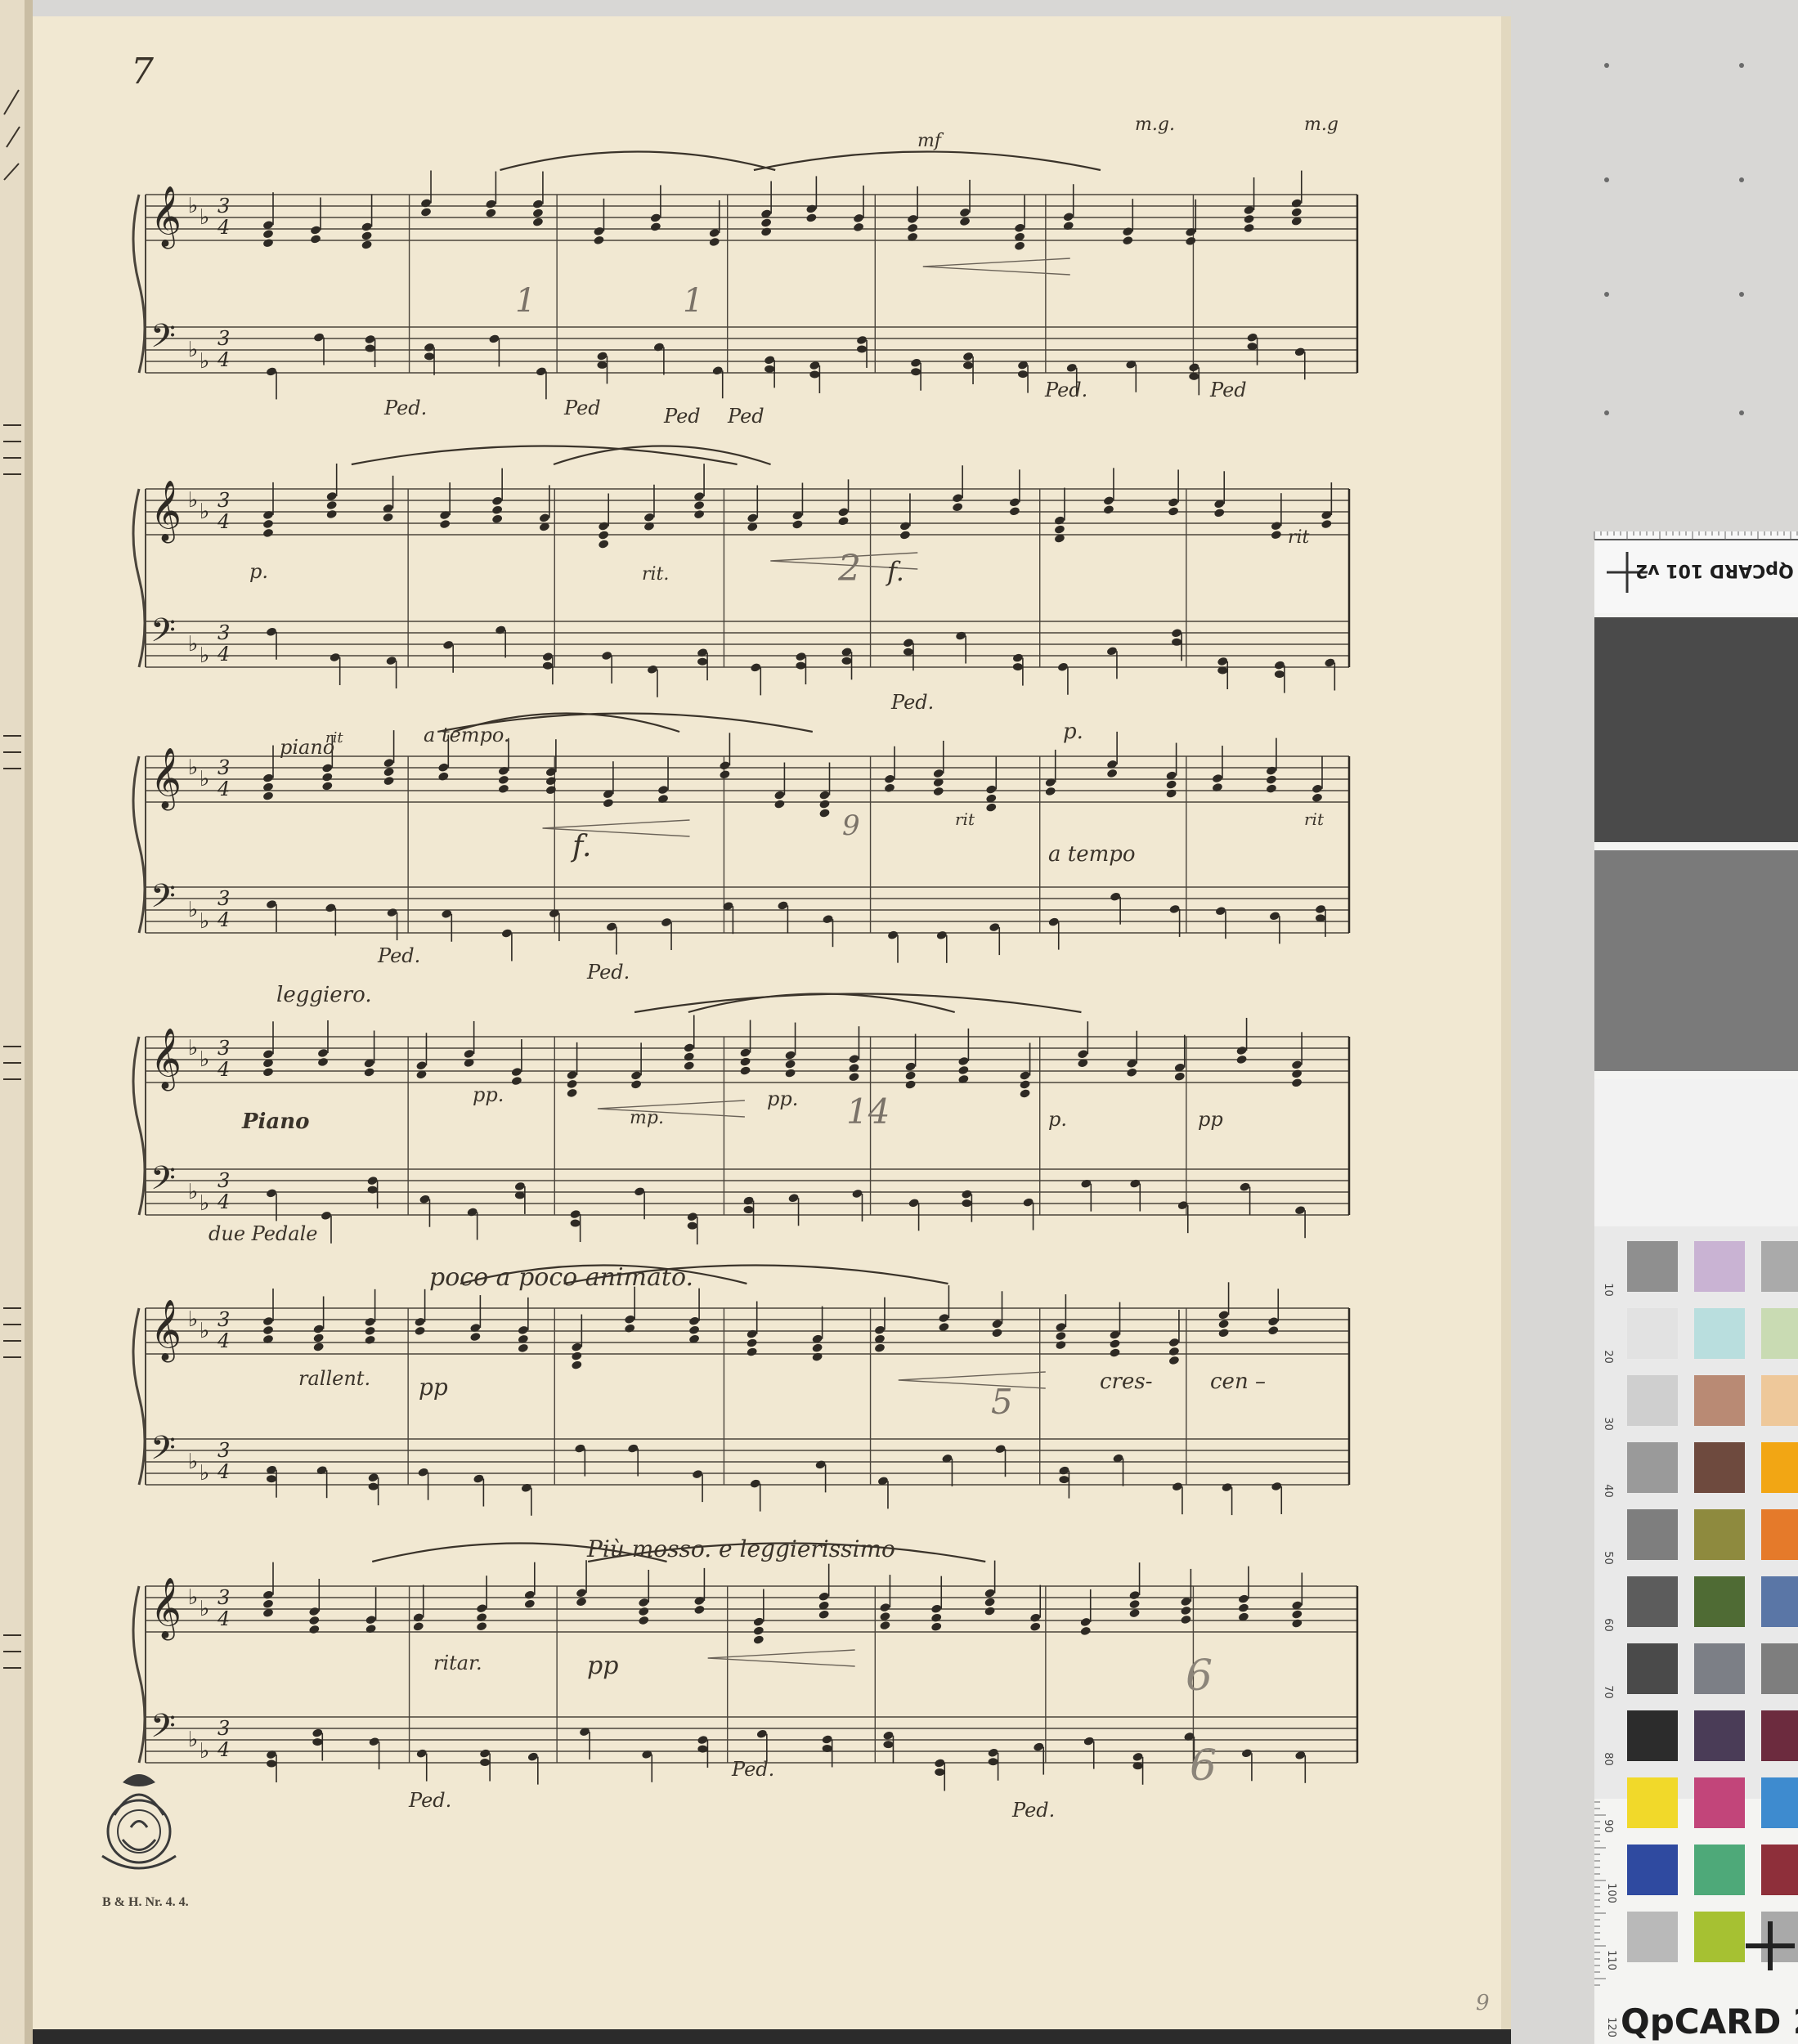 This screenshot has height=2044, width=1798. Describe the element at coordinates (334, 1379) in the screenshot. I see `rallent-s5: rallent.` at that location.